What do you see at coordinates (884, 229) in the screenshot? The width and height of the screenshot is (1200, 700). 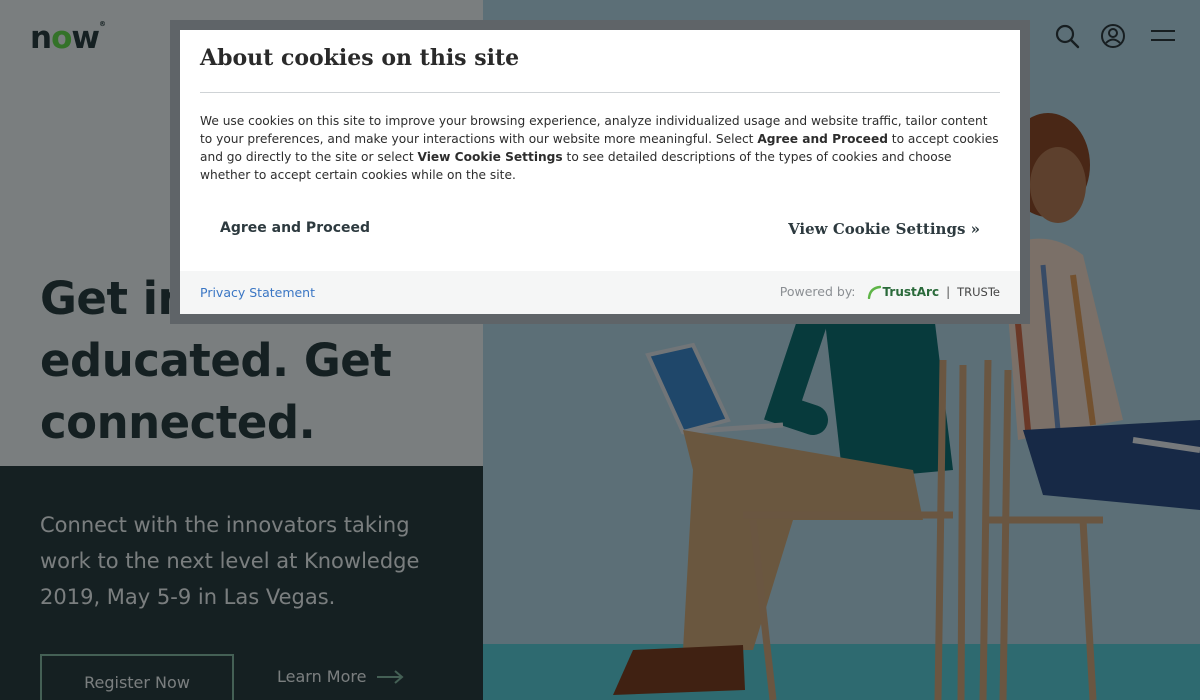 I see `view-cookie-settings-button: View Cookie Settings »` at bounding box center [884, 229].